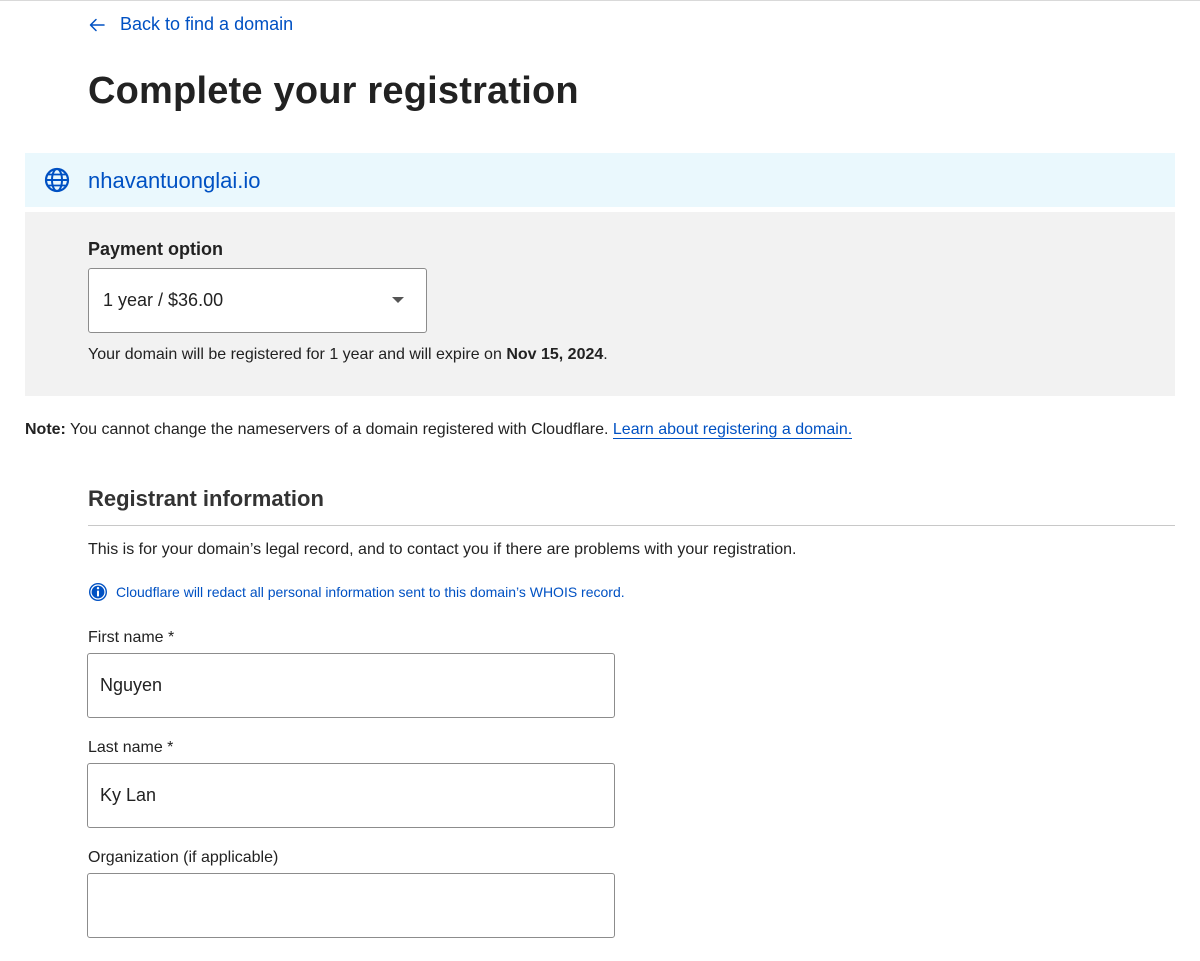 Image resolution: width=1200 pixels, height=961 pixels. What do you see at coordinates (605, 354) in the screenshot?
I see `expiry-suffix: .` at bounding box center [605, 354].